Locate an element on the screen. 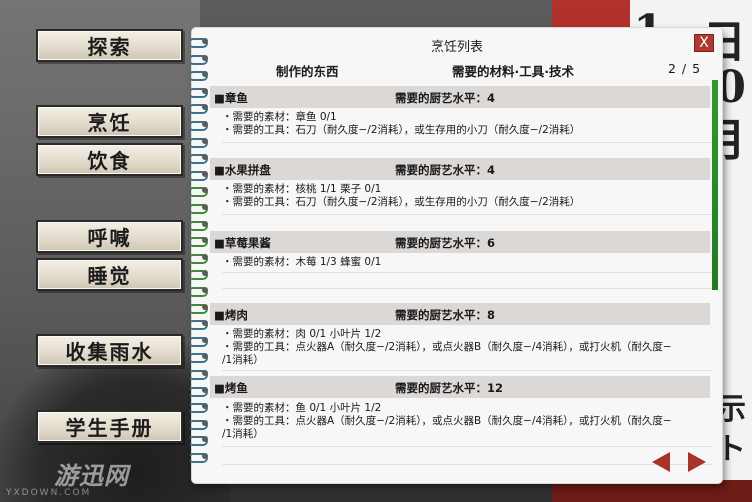  page-indicator: 2 / 5 is located at coordinates (685, 68).